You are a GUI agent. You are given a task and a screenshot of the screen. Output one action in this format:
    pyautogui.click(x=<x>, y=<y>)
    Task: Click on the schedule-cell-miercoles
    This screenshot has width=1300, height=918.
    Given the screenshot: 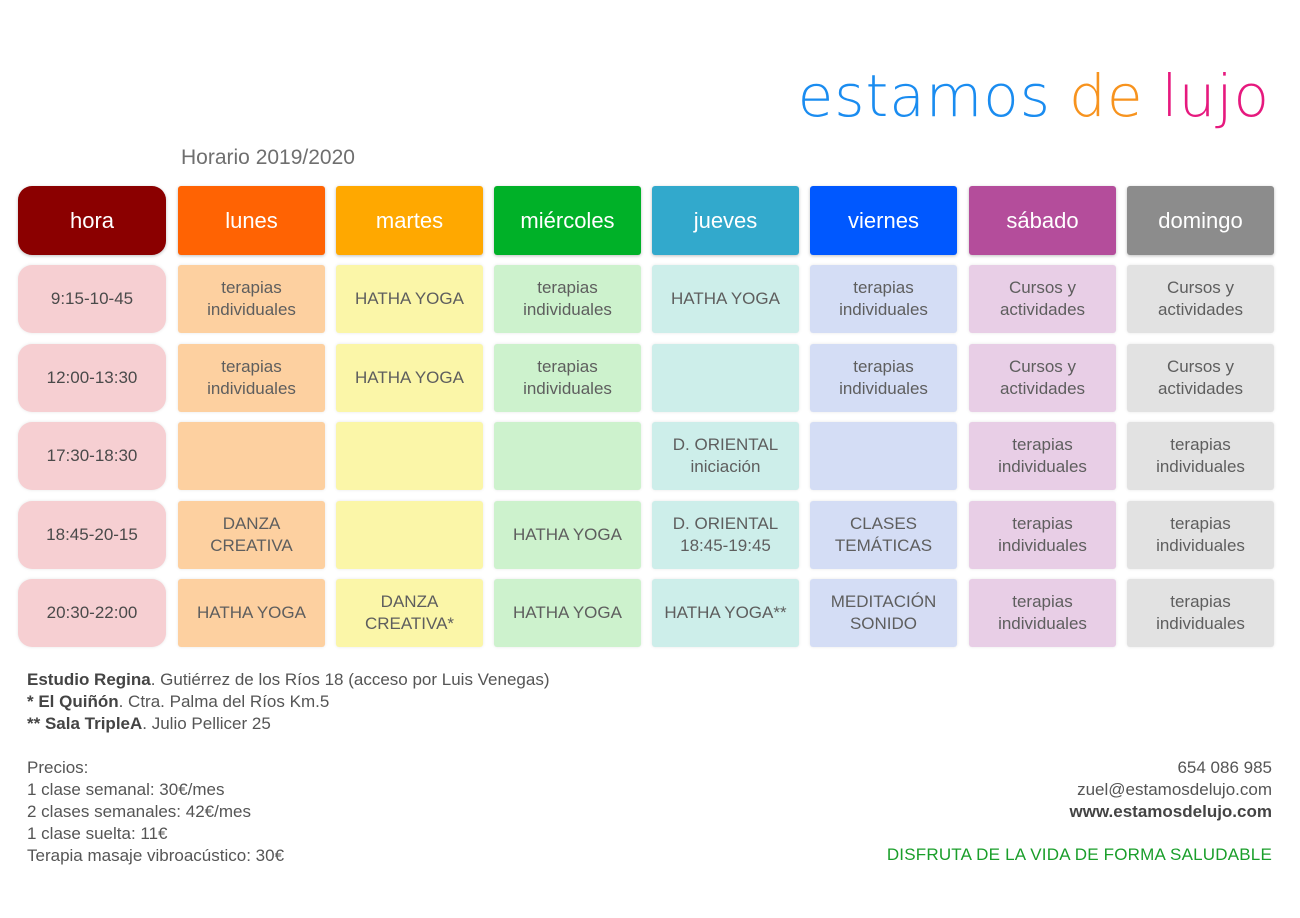 What is the action you would take?
    pyautogui.click(x=567, y=456)
    